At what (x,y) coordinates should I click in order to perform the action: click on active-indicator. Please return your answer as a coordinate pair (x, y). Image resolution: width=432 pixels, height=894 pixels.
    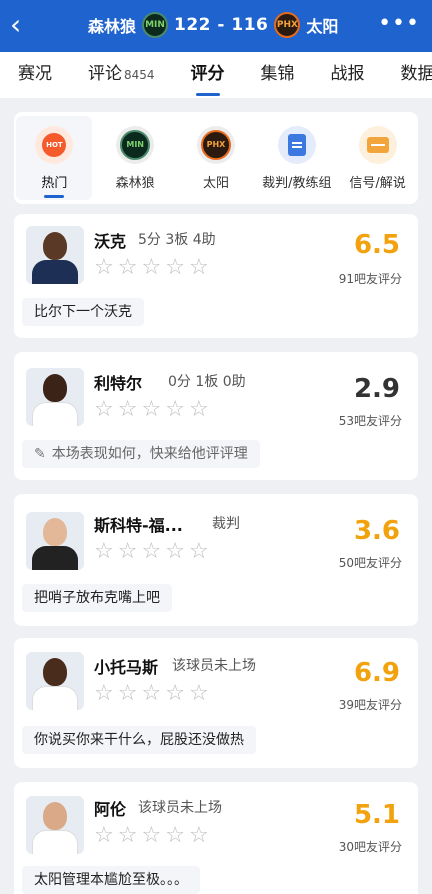
    Looking at the image, I should click on (54, 196).